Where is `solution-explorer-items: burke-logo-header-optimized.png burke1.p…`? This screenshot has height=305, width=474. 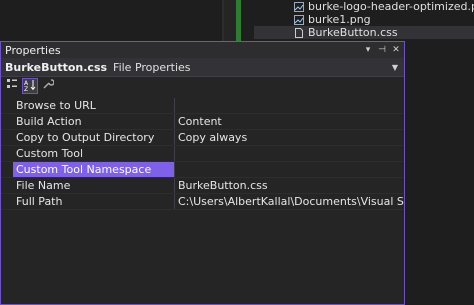 solution-explorer-items: burke-logo-header-optimized.png burke1.p… is located at coordinates (364, 19).